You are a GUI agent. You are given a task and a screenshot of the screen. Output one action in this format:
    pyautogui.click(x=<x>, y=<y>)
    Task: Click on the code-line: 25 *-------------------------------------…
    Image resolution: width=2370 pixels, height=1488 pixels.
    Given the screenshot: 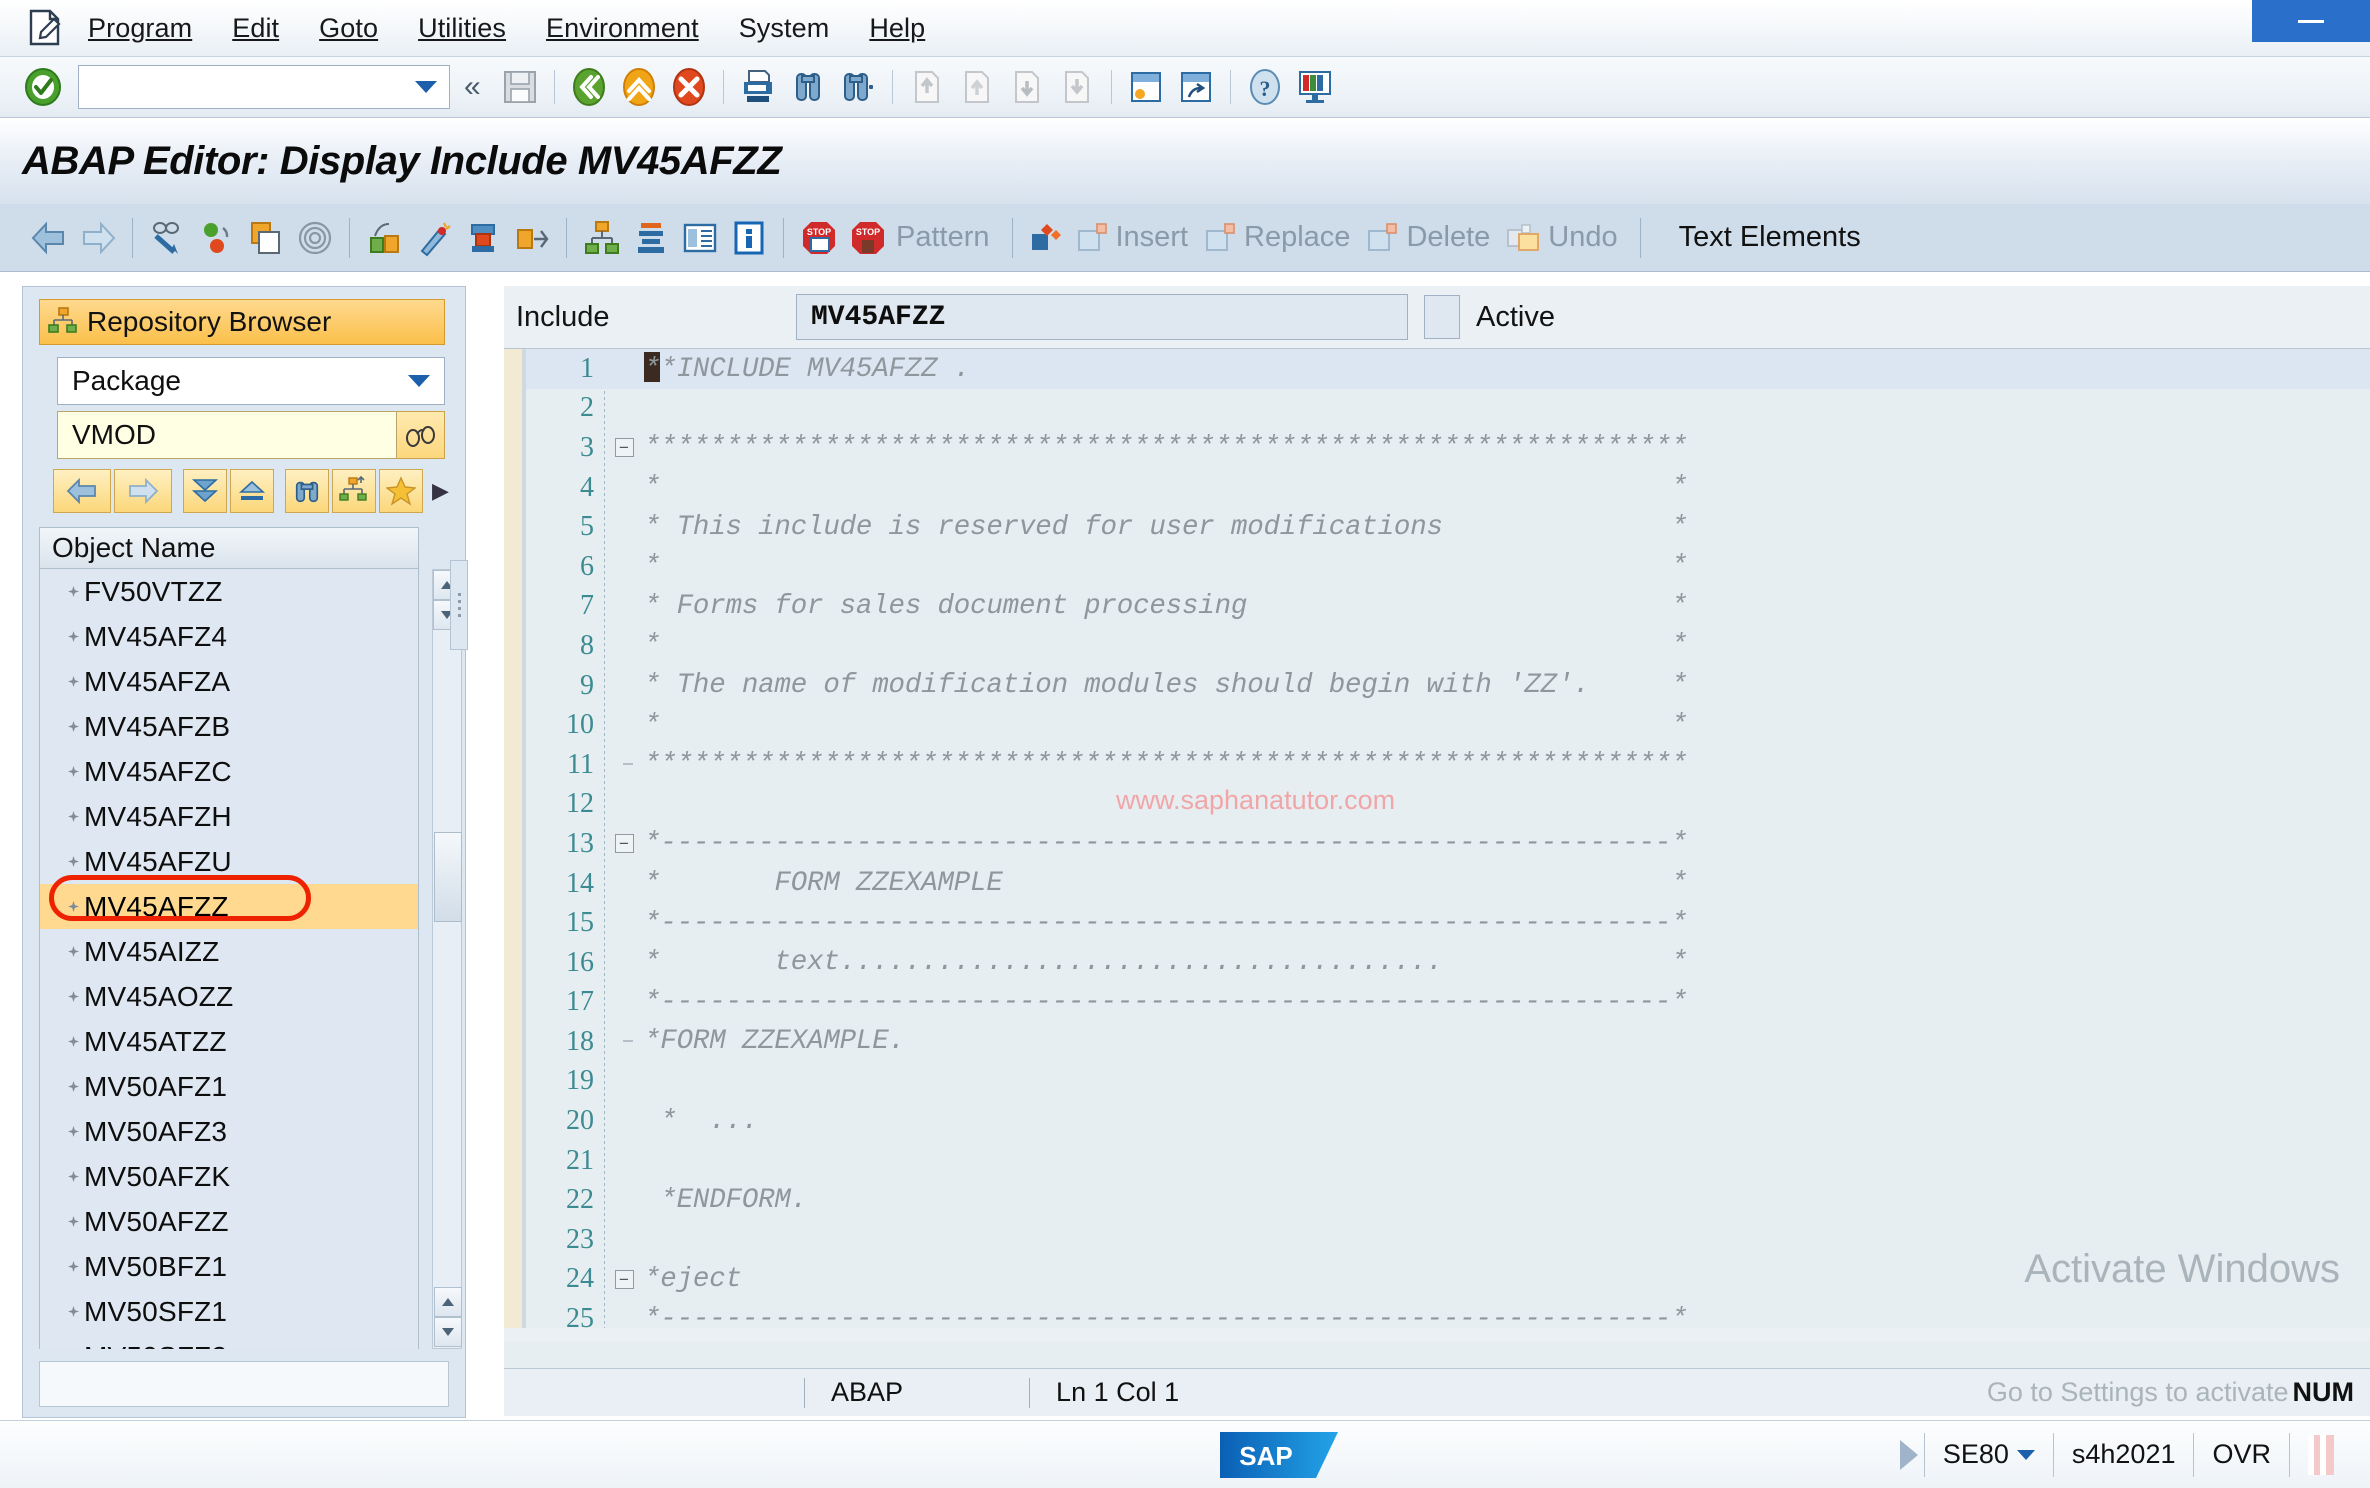 What is the action you would take?
    pyautogui.click(x=1448, y=1313)
    